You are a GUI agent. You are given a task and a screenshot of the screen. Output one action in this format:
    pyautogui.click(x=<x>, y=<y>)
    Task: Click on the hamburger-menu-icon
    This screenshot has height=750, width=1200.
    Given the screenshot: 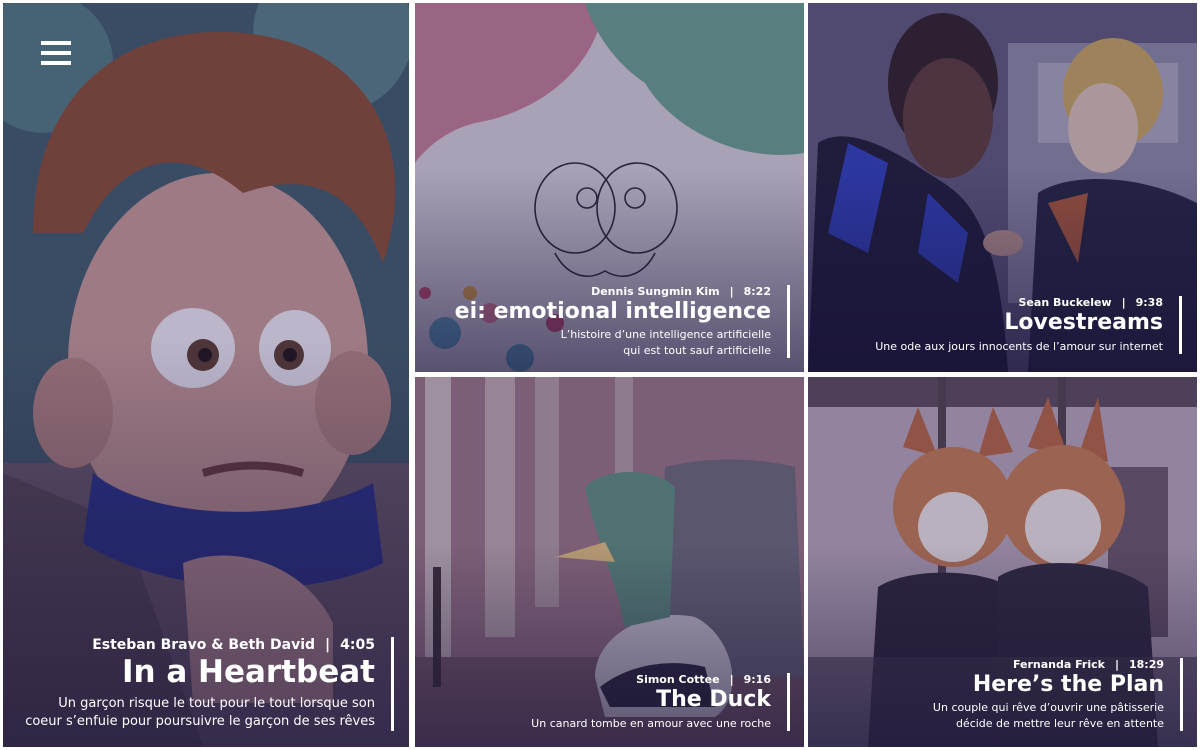 What is the action you would take?
    pyautogui.click(x=56, y=53)
    